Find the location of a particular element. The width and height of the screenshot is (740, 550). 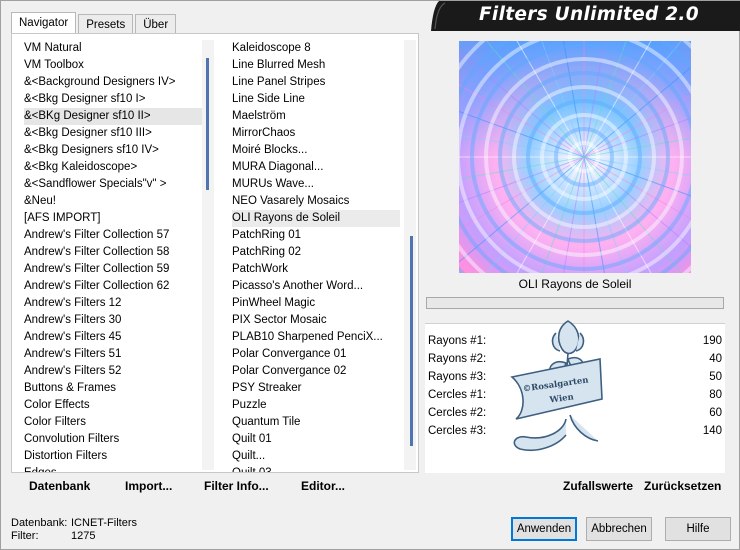

category-item: Andrew's Filter Collection 58 is located at coordinates (114, 252).